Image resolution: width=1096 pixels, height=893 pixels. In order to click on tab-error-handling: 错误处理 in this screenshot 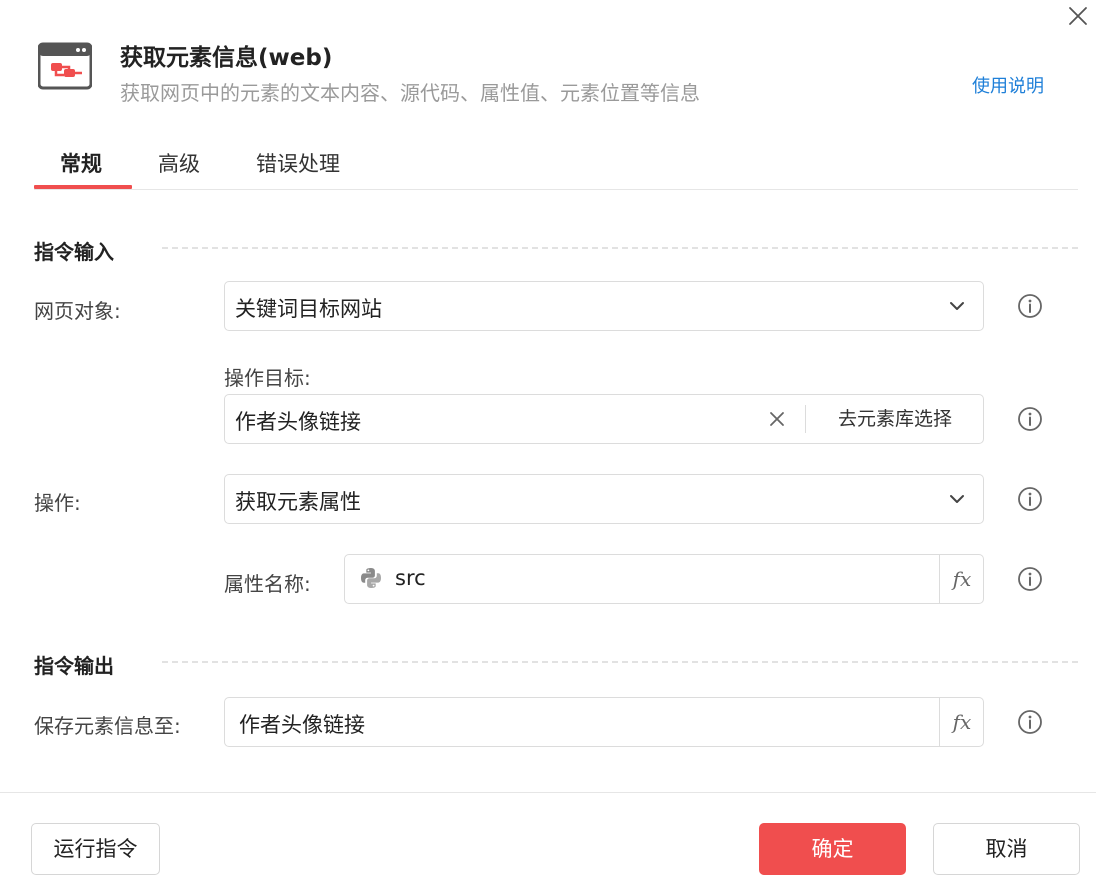, I will do `click(298, 169)`.